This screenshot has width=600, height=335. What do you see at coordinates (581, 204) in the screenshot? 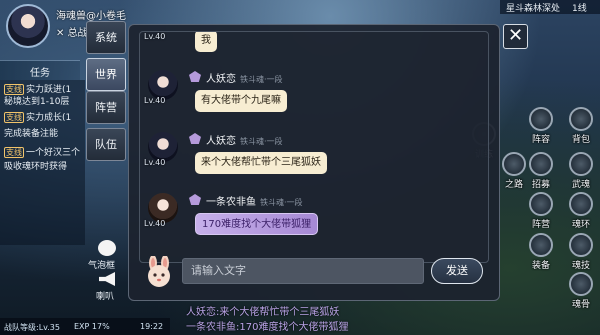
I see `soul-ring-icon` at bounding box center [581, 204].